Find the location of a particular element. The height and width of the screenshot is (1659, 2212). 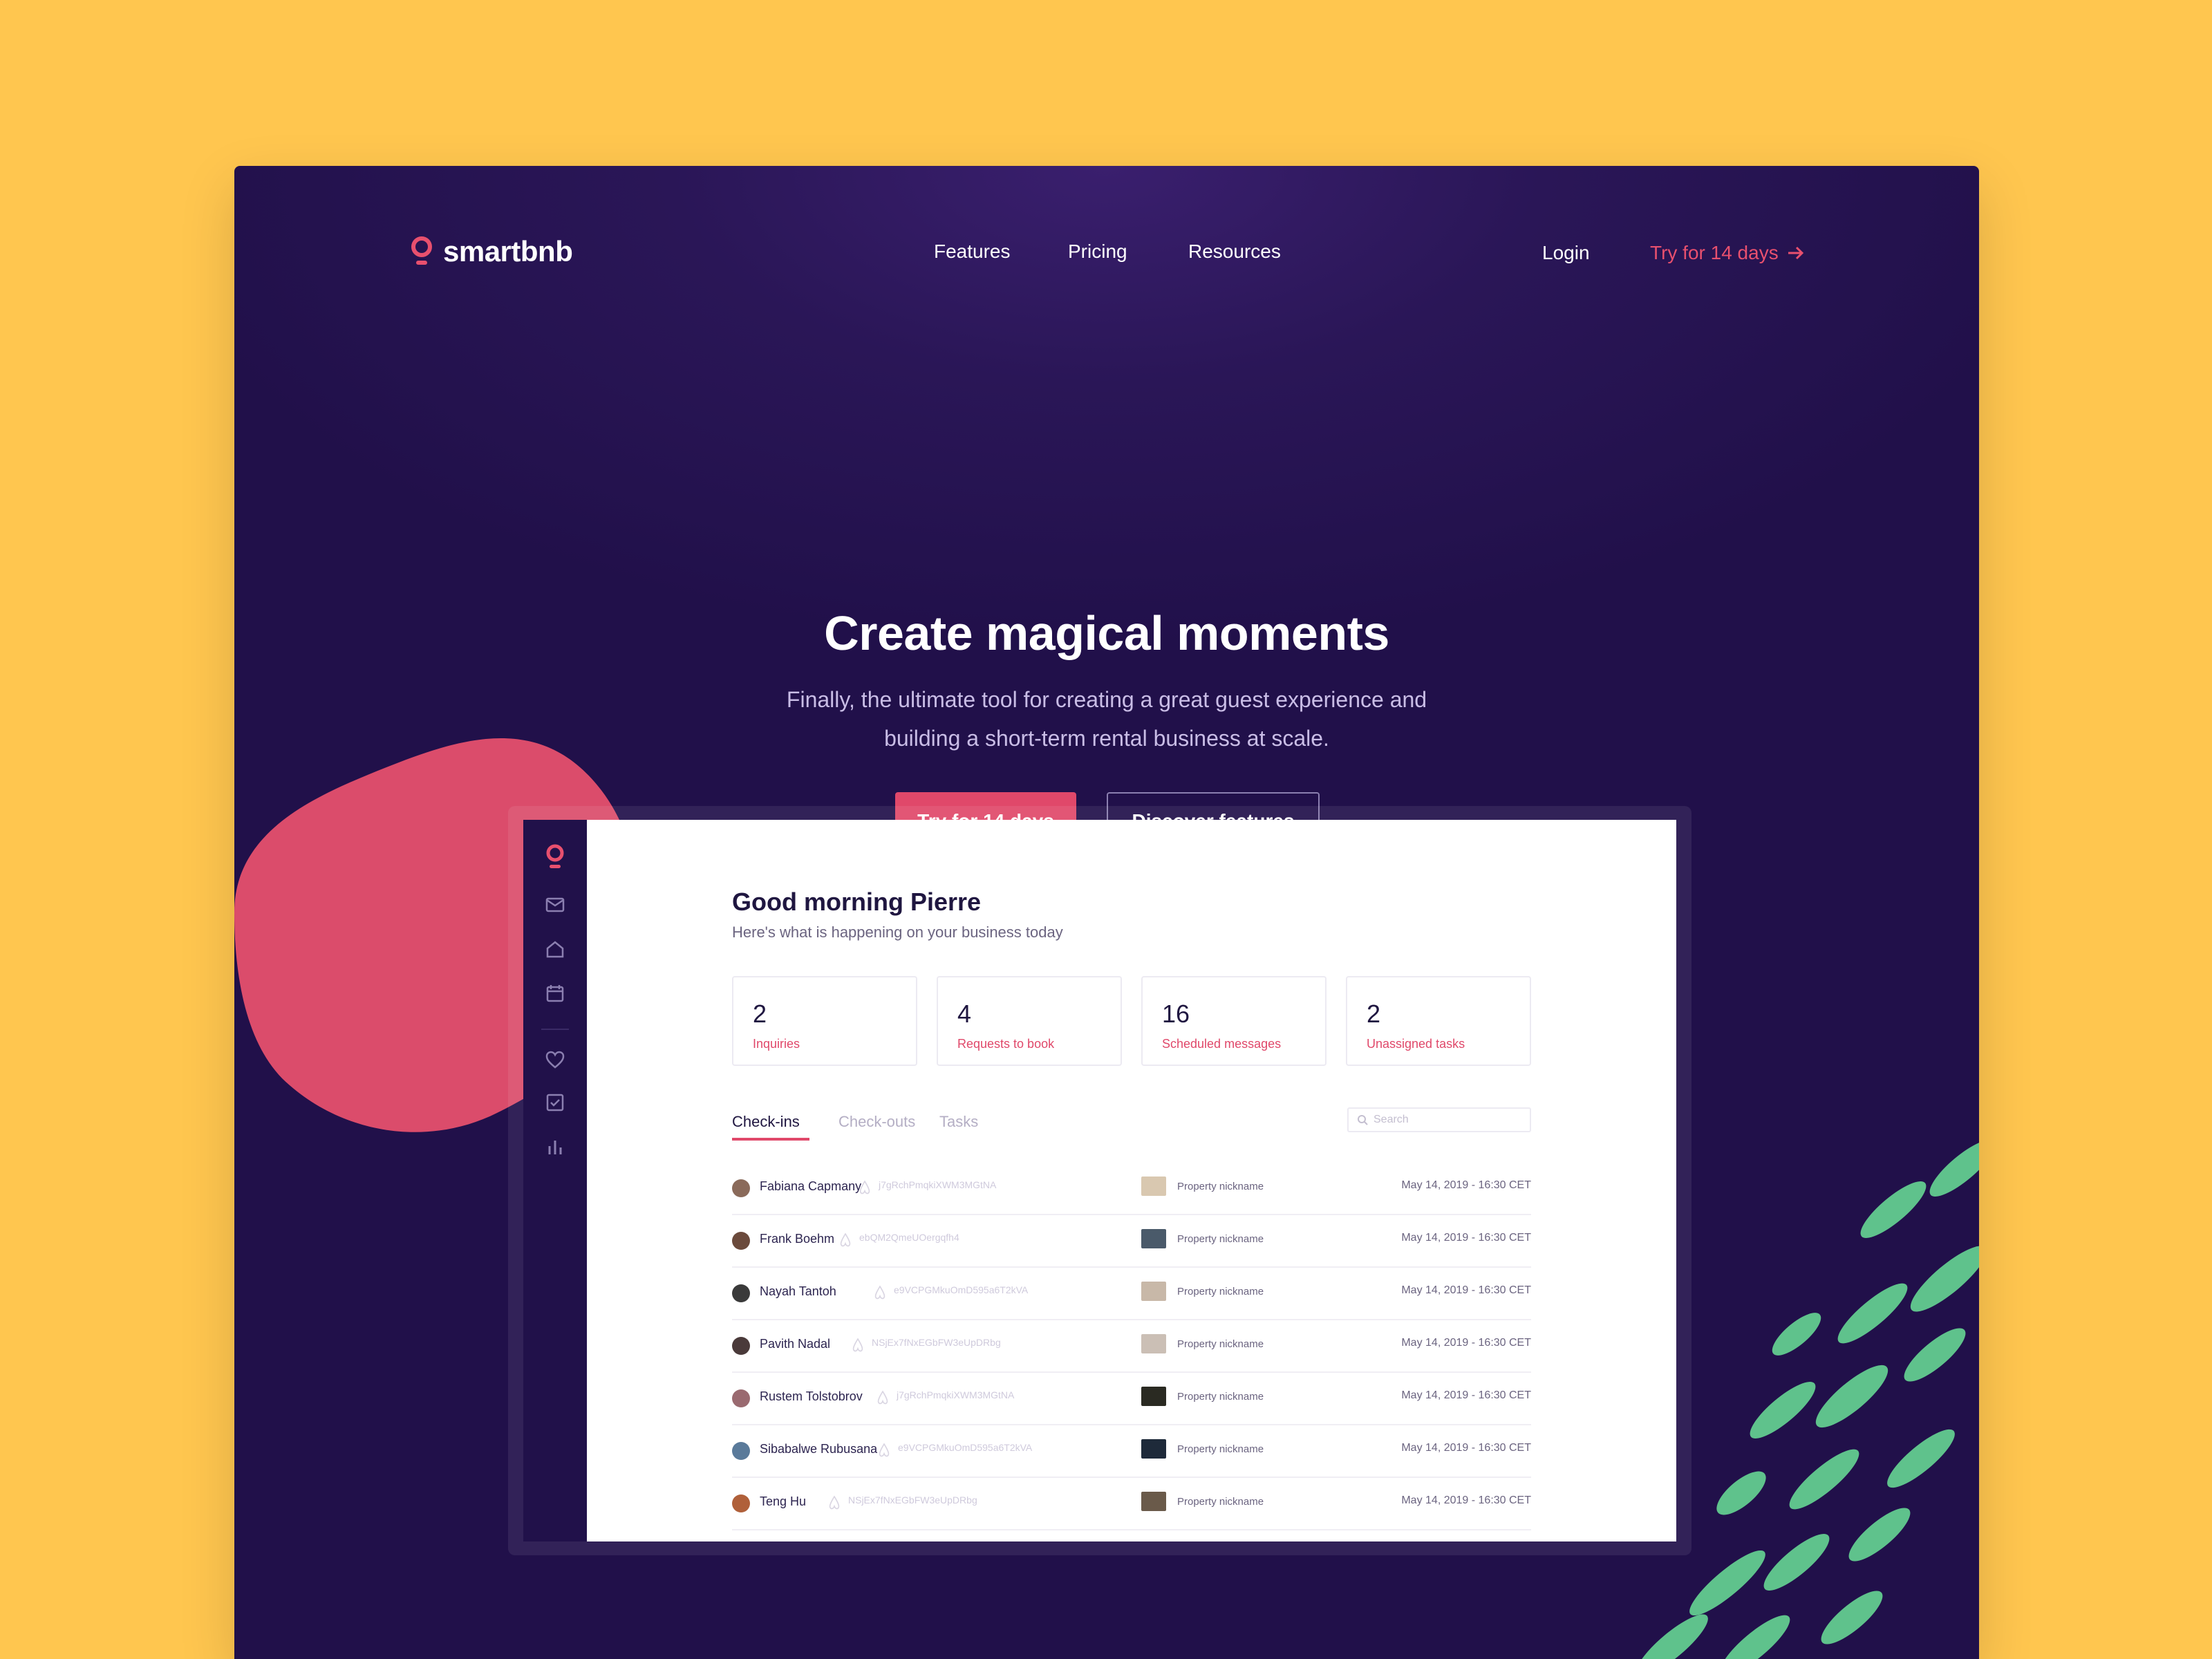

heart-icon is located at coordinates (555, 1060).